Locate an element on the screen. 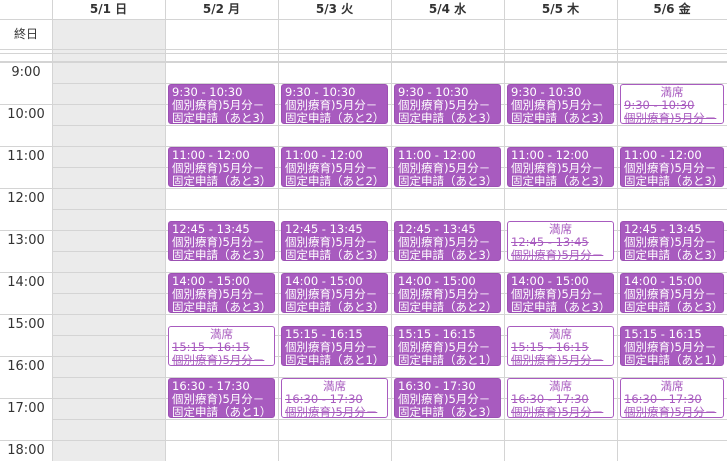 This screenshot has height=461, width=727. hour-label: 10:00 is located at coordinates (26, 114).